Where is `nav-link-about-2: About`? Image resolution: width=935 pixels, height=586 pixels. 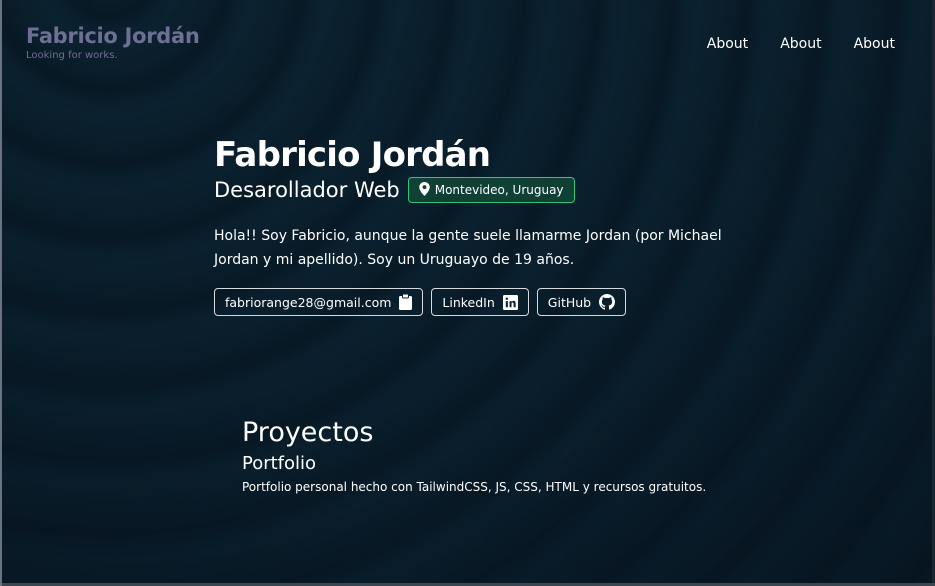
nav-link-about-2: About is located at coordinates (800, 44).